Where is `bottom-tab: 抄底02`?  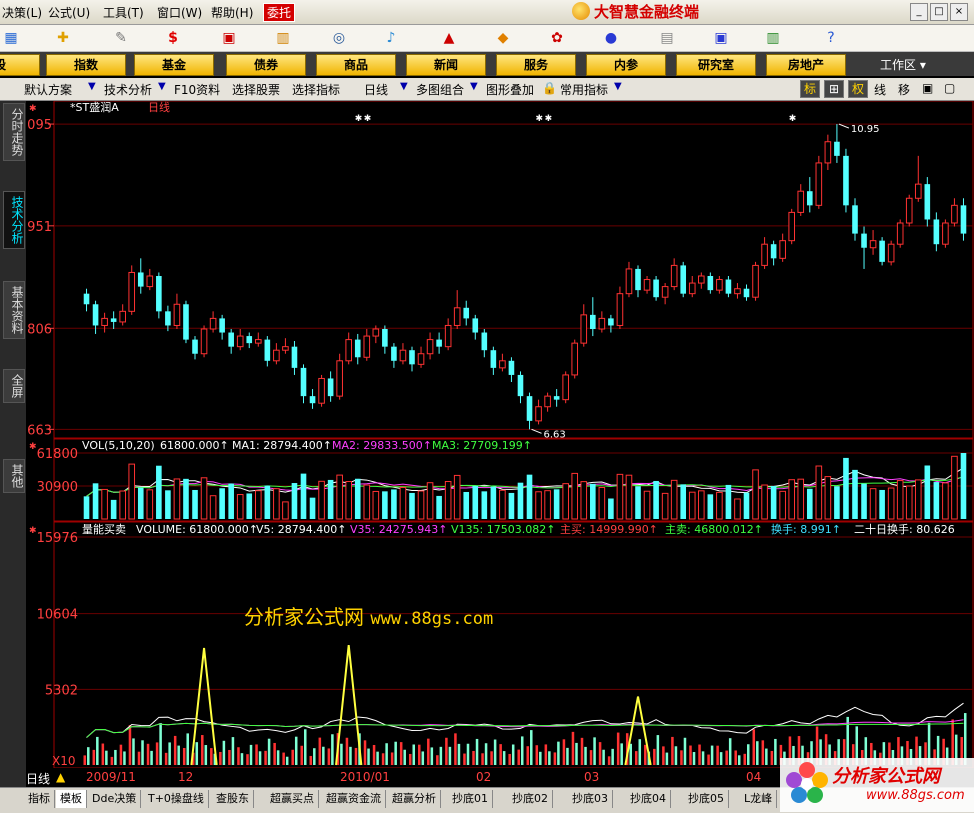
bottom-tab: 抄底02 is located at coordinates (530, 799).